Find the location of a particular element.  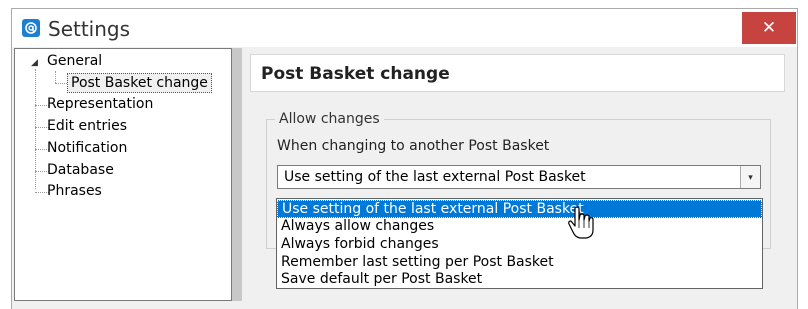

collapse-triangle-icon: ◢ is located at coordinates (34, 62).